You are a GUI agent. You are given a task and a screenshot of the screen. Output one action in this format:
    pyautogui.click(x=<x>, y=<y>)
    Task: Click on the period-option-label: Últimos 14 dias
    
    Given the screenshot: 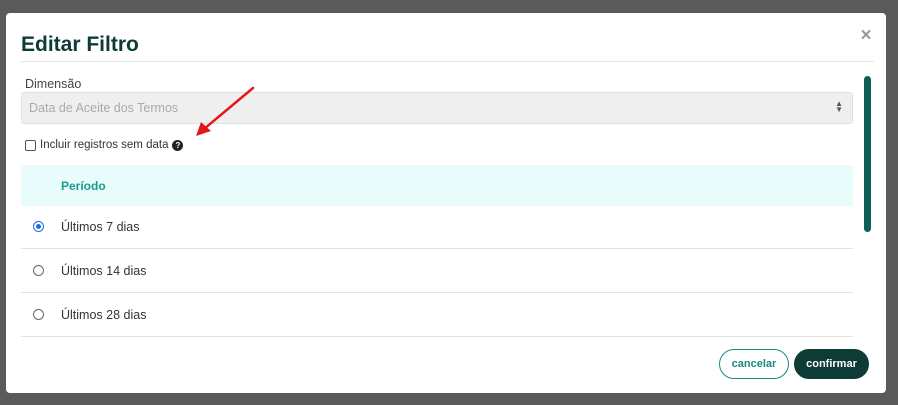 What is the action you would take?
    pyautogui.click(x=104, y=271)
    